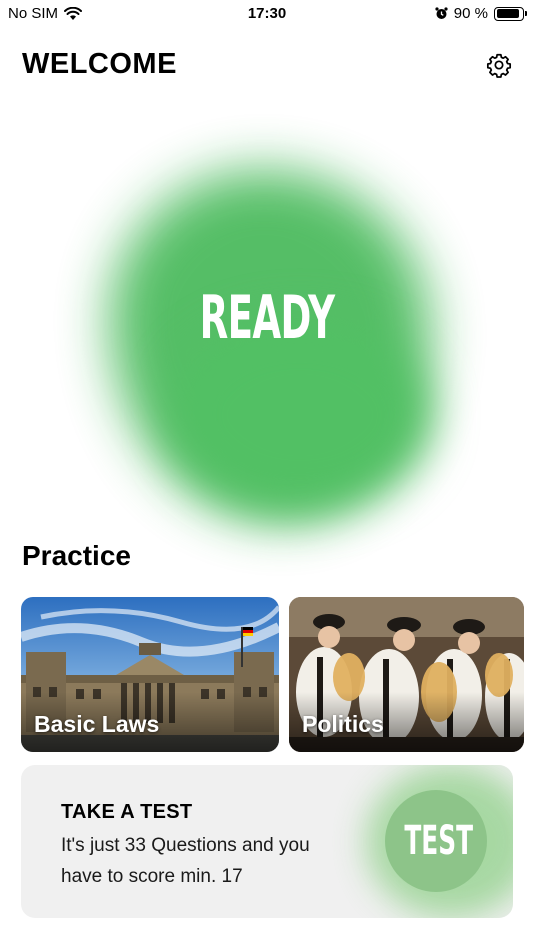 This screenshot has width=534, height=950. Describe the element at coordinates (267, 14) in the screenshot. I see `status-bar: No SIM 17:30 90 %` at that location.